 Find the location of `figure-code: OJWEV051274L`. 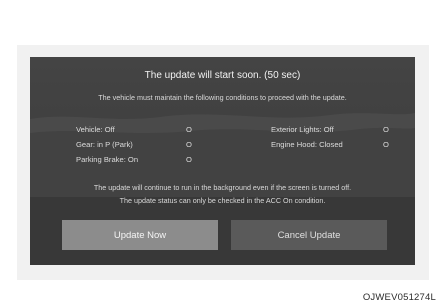

figure-code: OJWEV051274L is located at coordinates (399, 297).